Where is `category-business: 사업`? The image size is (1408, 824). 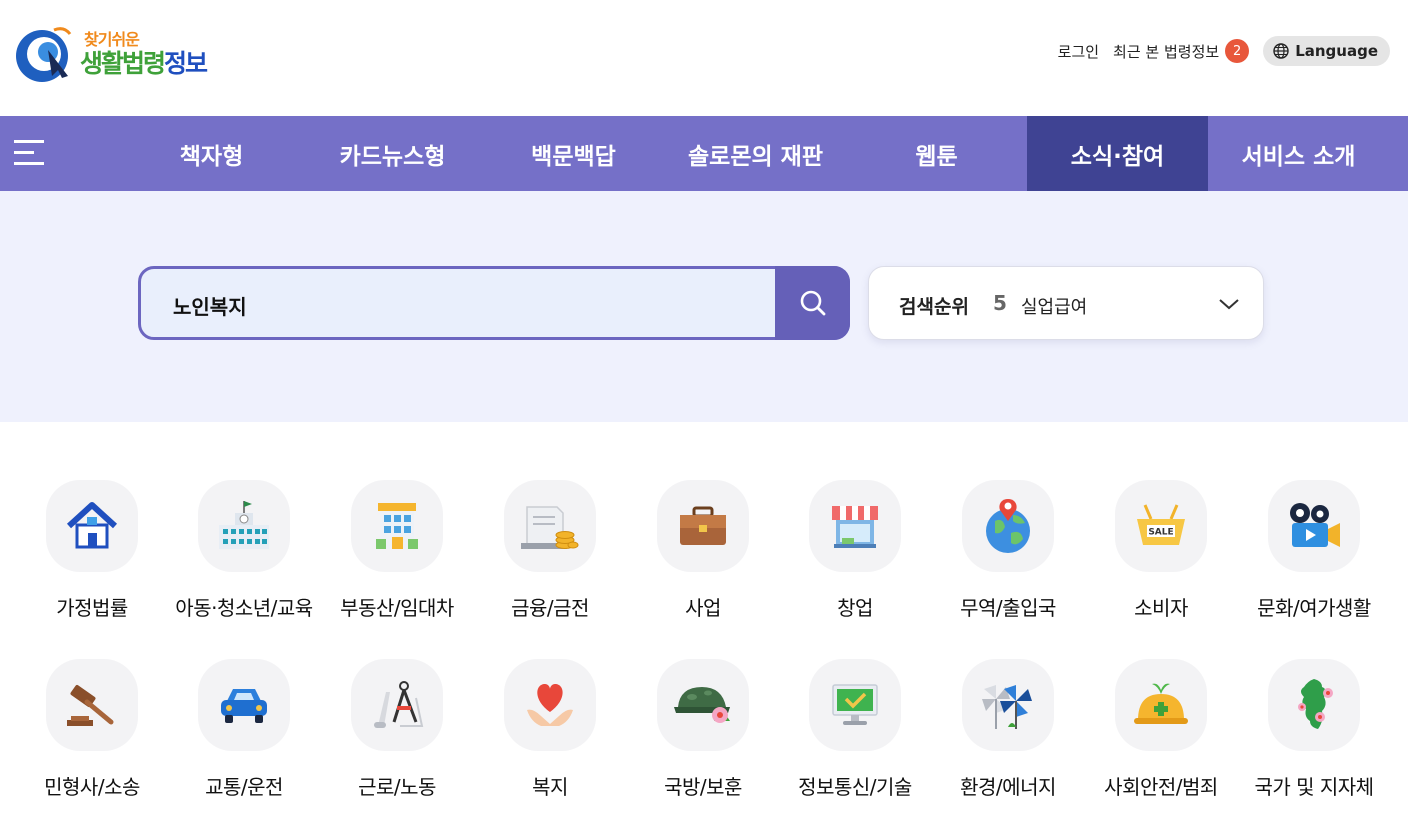 category-business: 사업 is located at coordinates (703, 560).